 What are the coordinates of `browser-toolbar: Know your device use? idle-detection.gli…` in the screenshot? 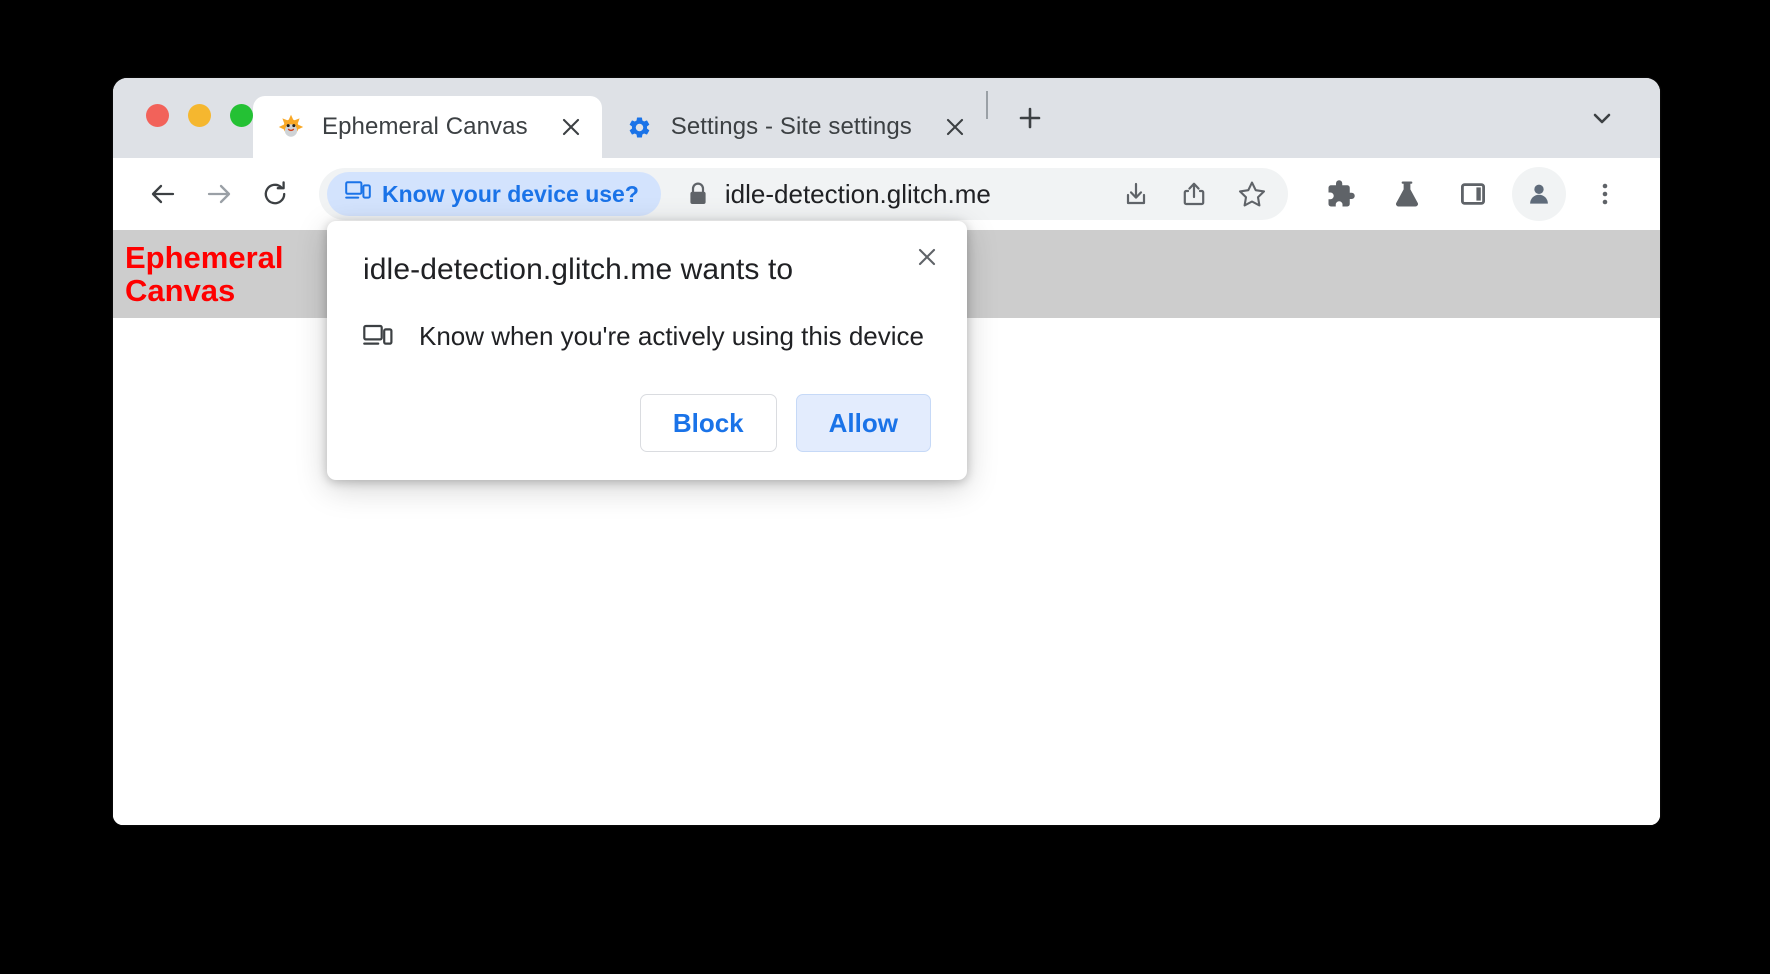 It's located at (886, 194).